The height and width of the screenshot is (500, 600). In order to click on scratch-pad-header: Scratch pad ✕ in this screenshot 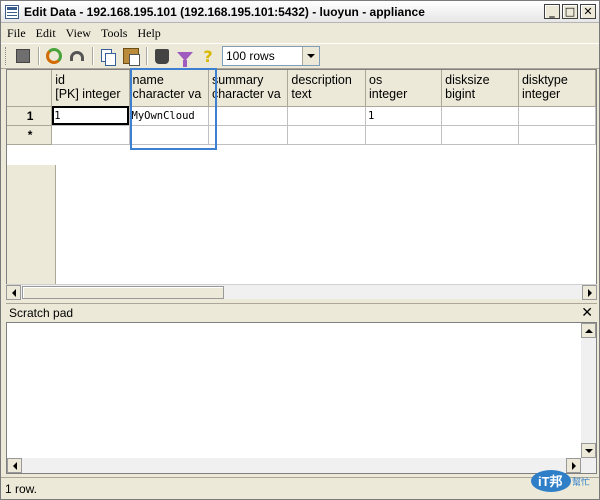, I will do `click(301, 312)`.